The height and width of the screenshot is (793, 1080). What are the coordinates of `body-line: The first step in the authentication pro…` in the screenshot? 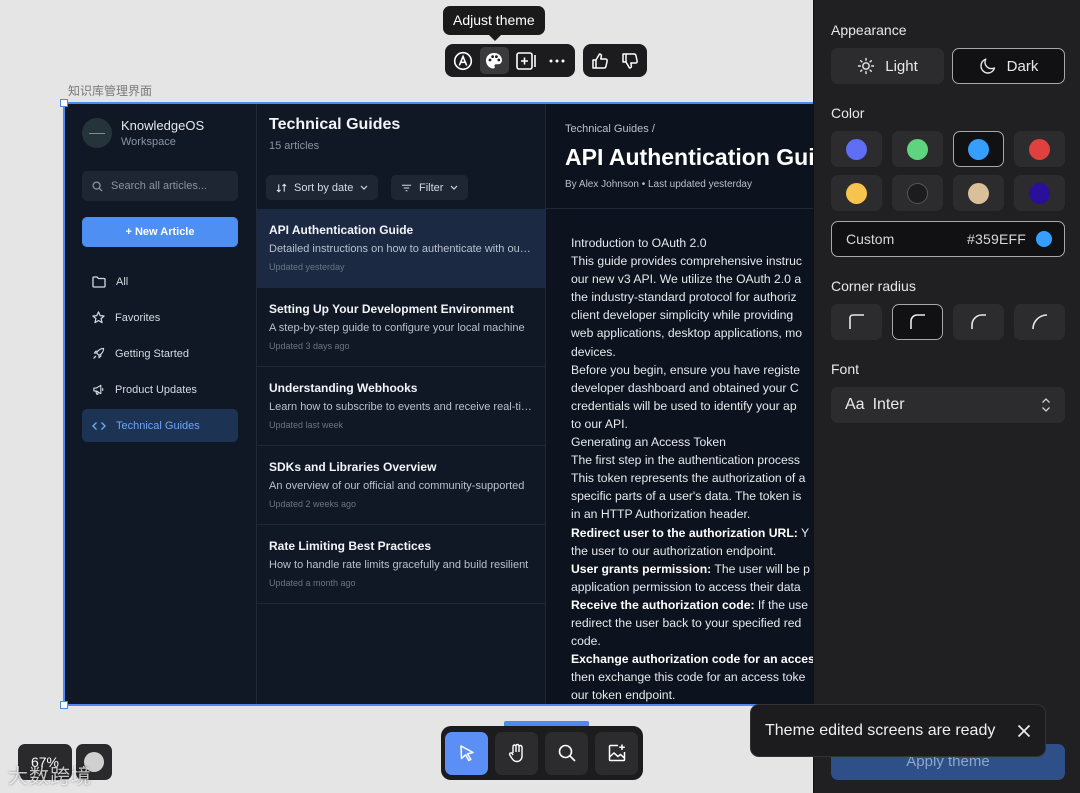 It's located at (696, 460).